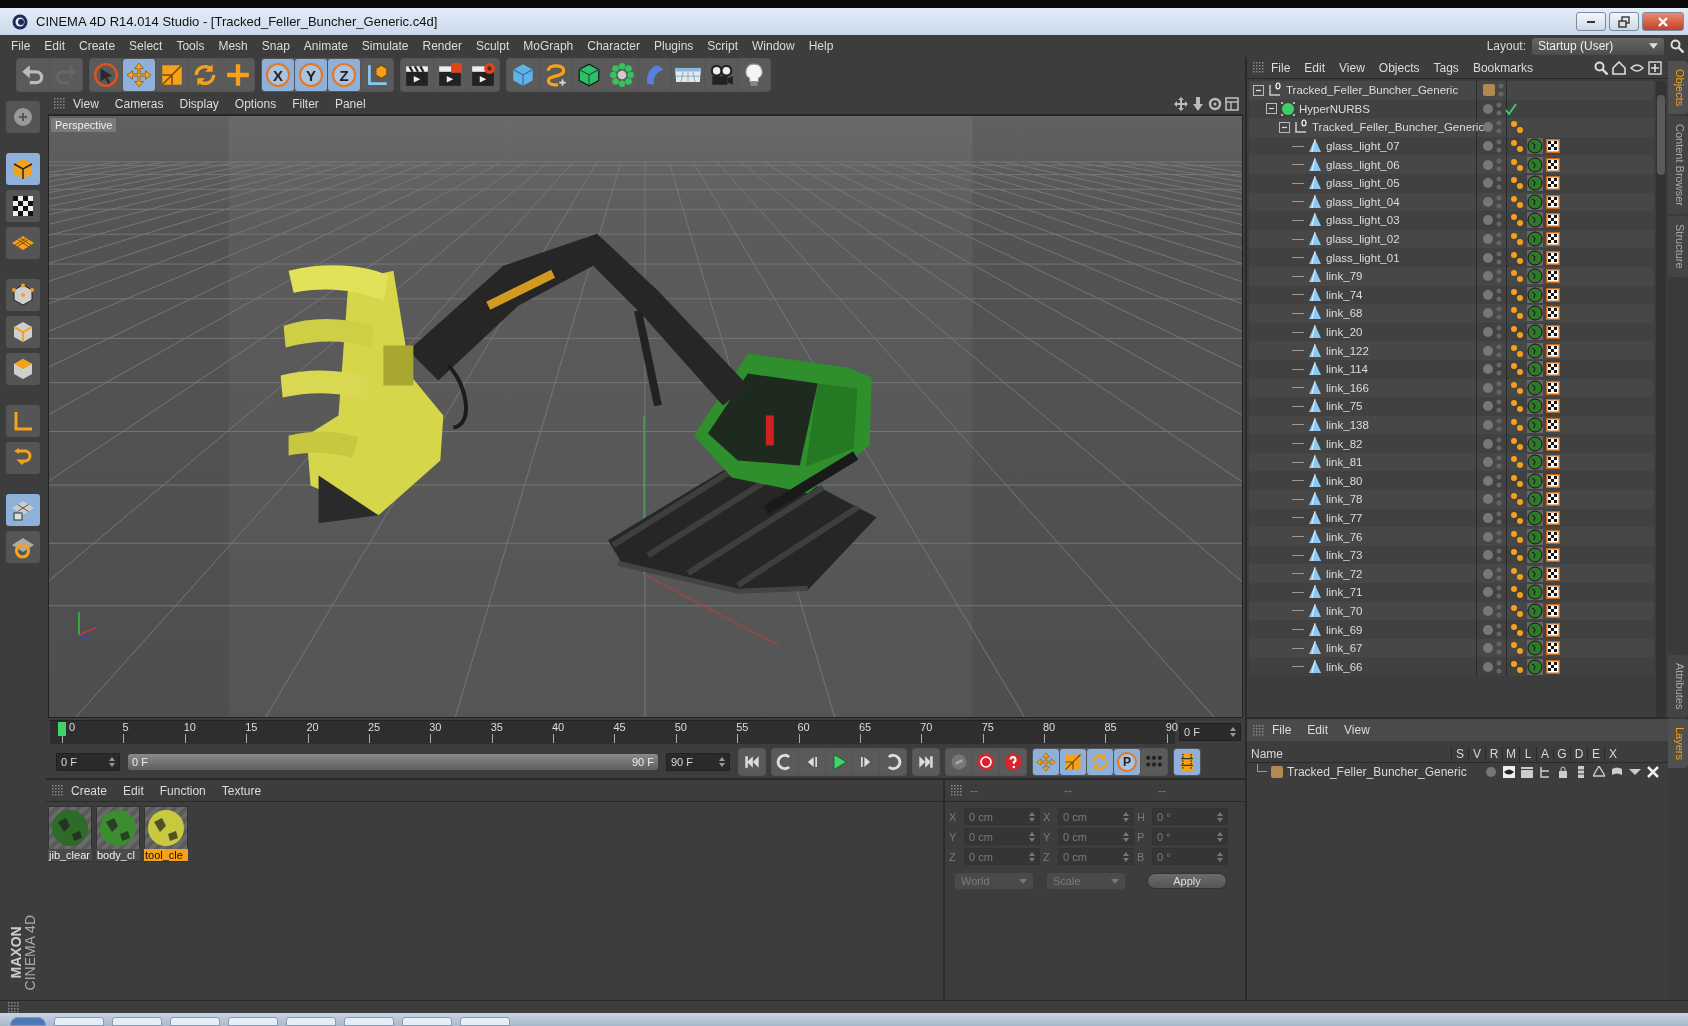  I want to click on start-frame-field: 0 F, so click(88, 762).